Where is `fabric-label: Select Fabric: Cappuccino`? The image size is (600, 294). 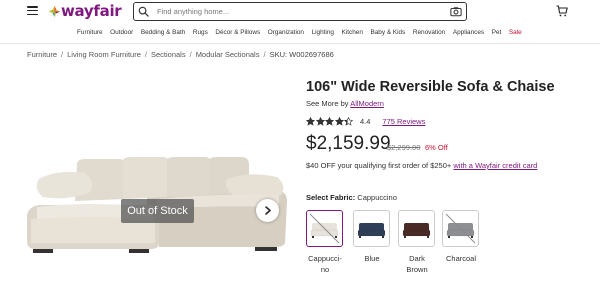
fabric-label: Select Fabric: Cappuccino is located at coordinates (351, 197).